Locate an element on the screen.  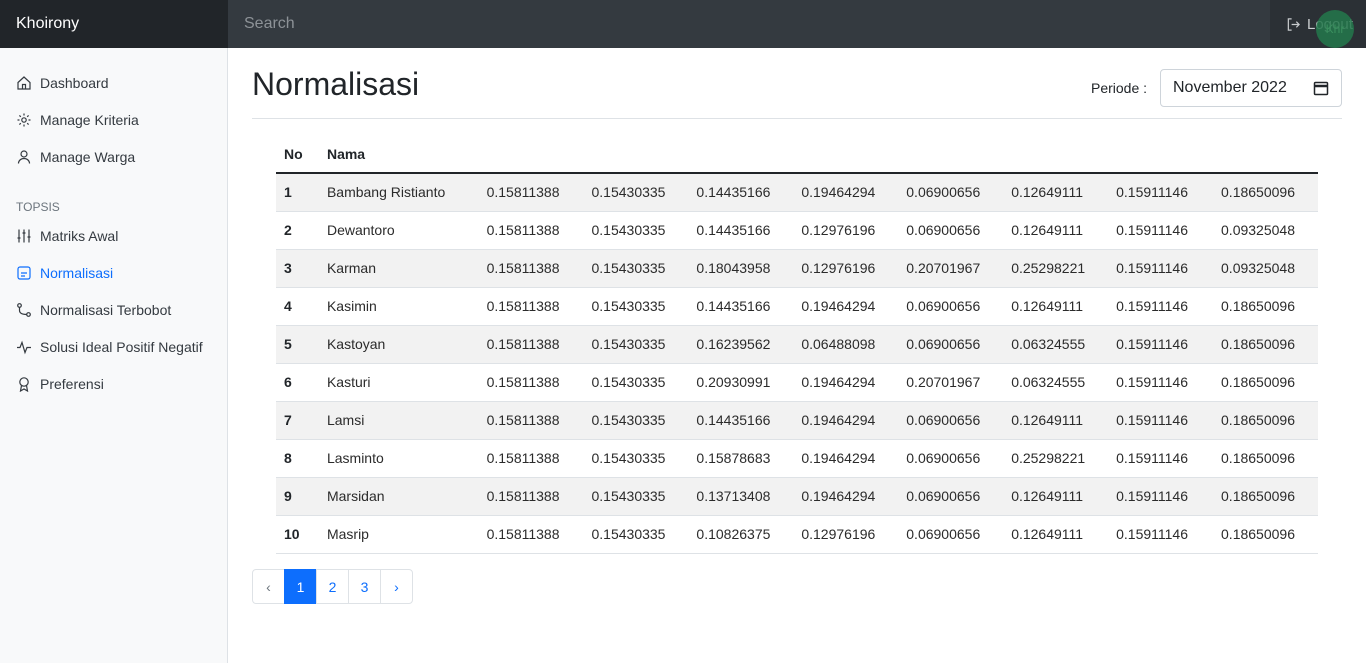
sidebar-item-preferensi: Preferensi is located at coordinates (60, 384).